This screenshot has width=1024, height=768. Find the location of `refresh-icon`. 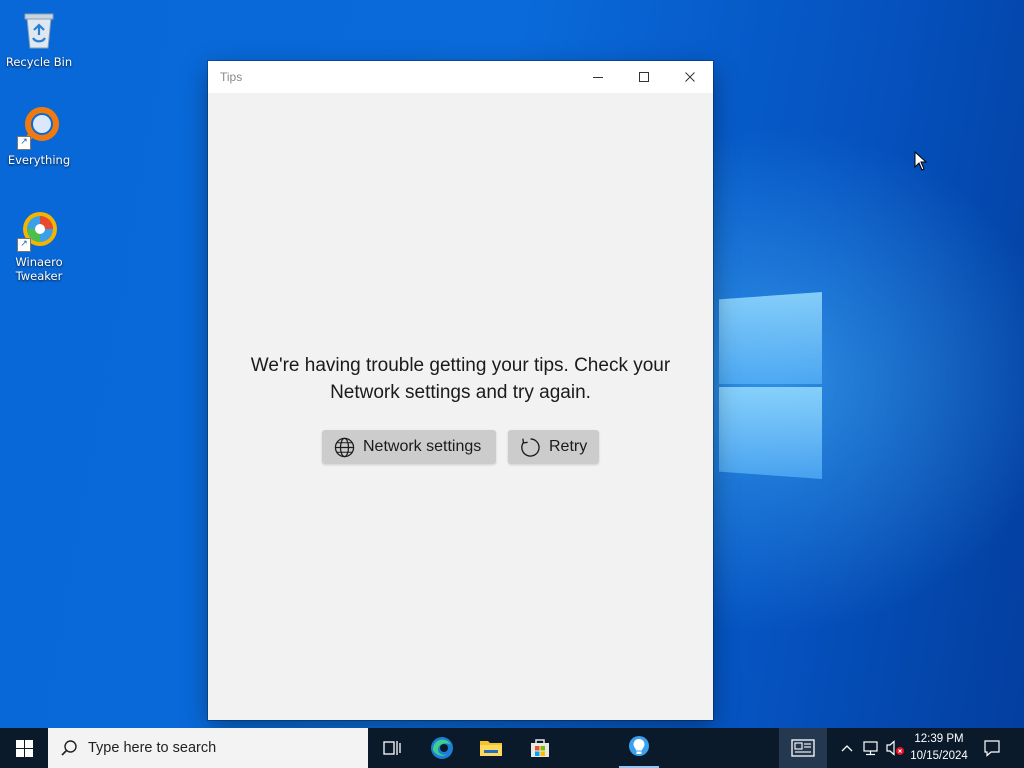

refresh-icon is located at coordinates (530, 447).